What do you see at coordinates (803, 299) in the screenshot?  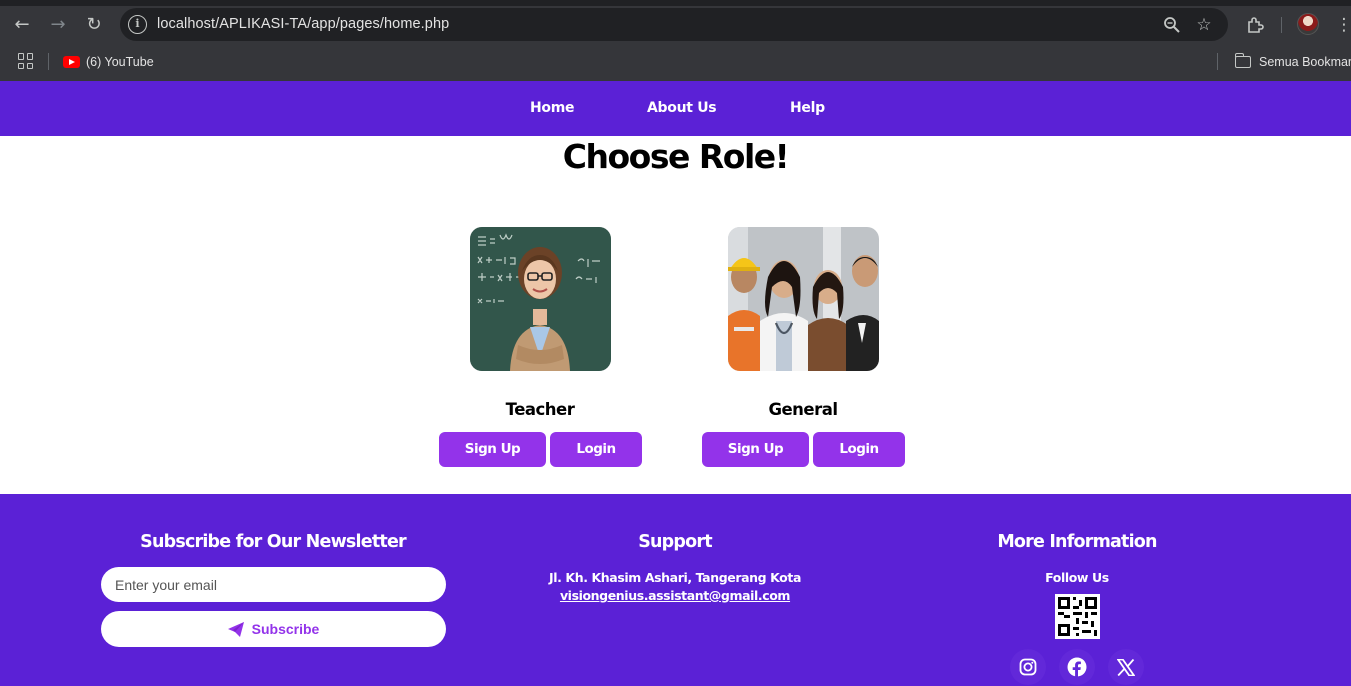 I see `general-image` at bounding box center [803, 299].